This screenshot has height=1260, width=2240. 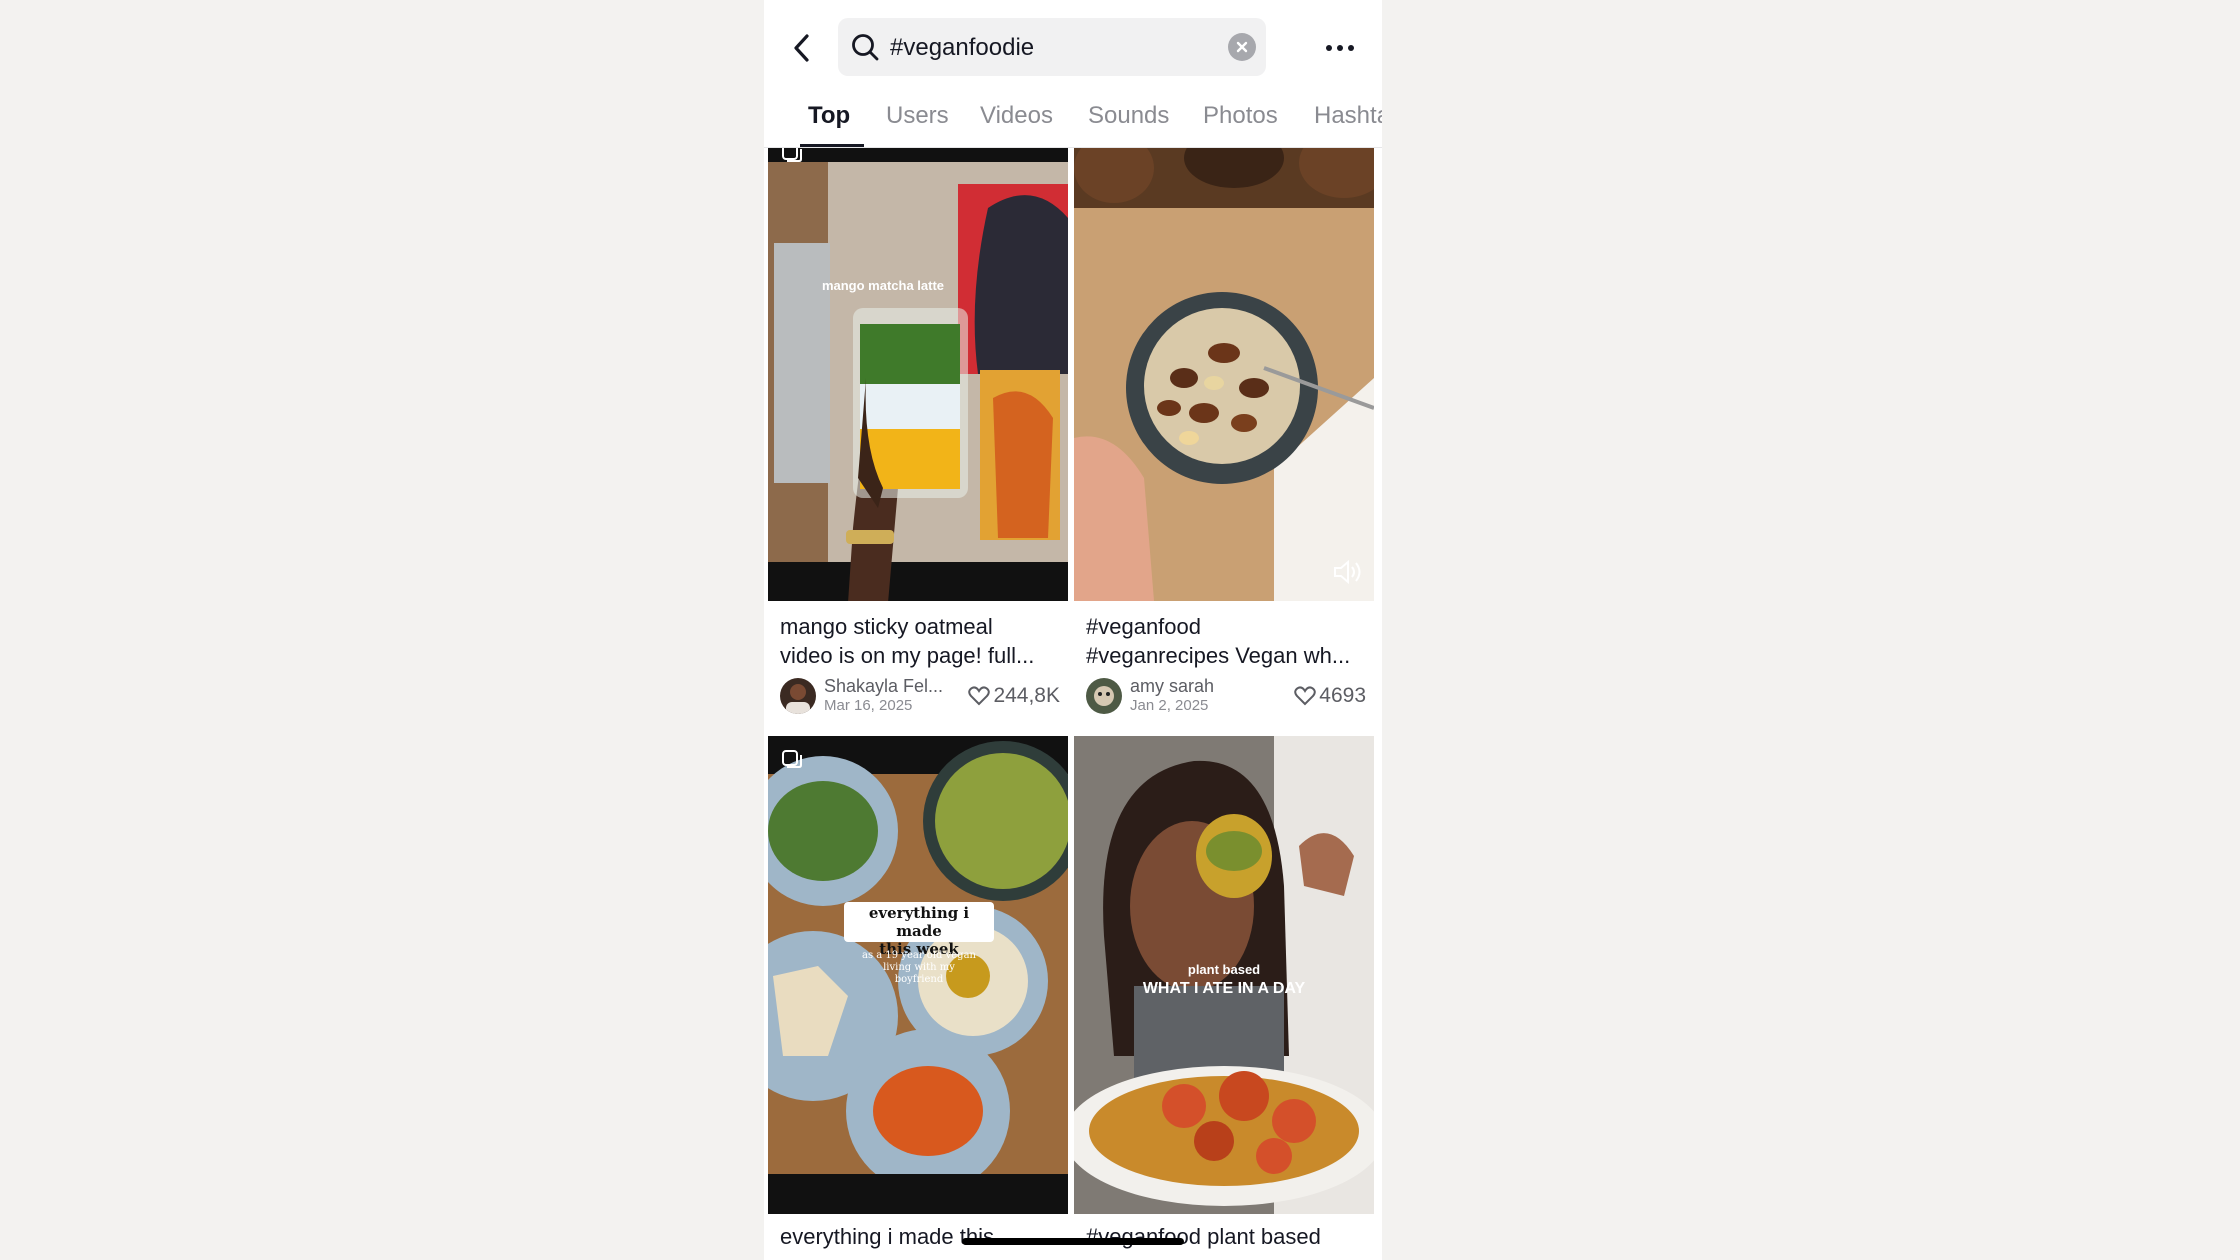 I want to click on more-options-button, so click(x=1340, y=48).